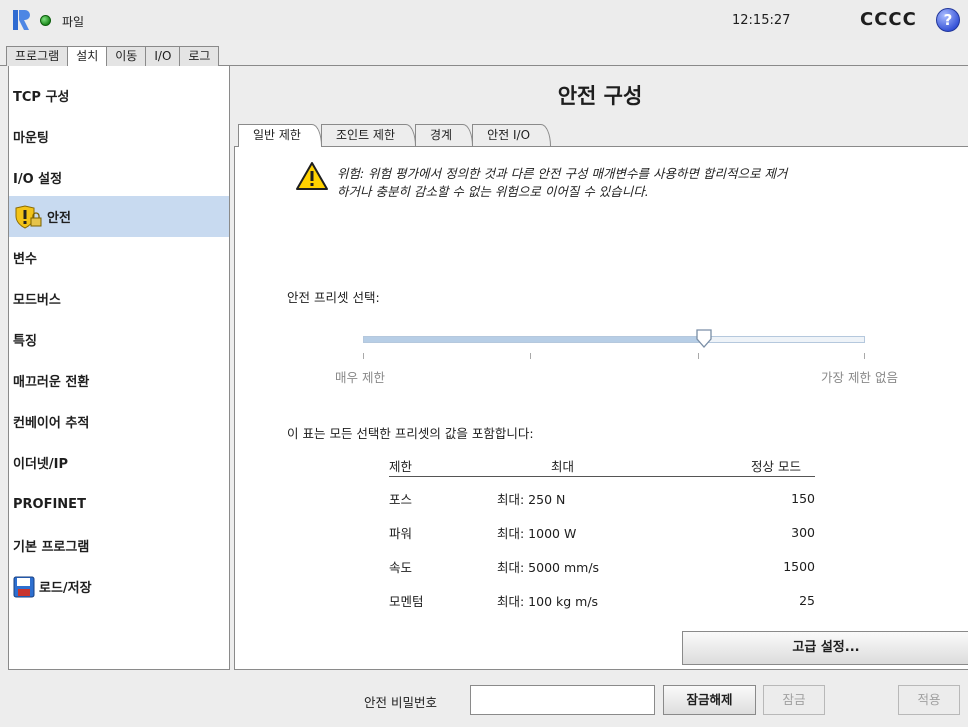 This screenshot has width=968, height=727. What do you see at coordinates (51, 382) in the screenshot?
I see `sidebar-item-label: 매끄러운 전환` at bounding box center [51, 382].